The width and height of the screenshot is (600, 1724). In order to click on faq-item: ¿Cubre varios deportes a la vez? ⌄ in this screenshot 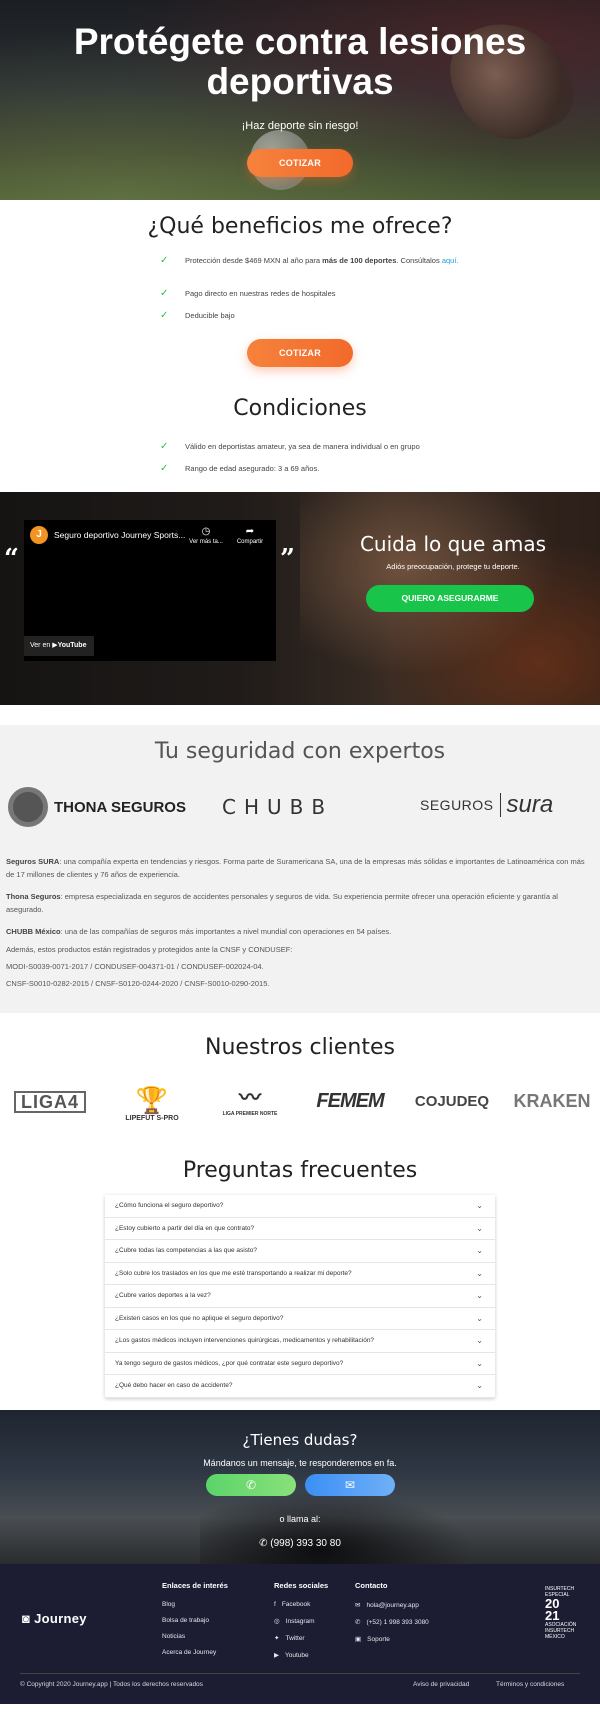, I will do `click(300, 1296)`.